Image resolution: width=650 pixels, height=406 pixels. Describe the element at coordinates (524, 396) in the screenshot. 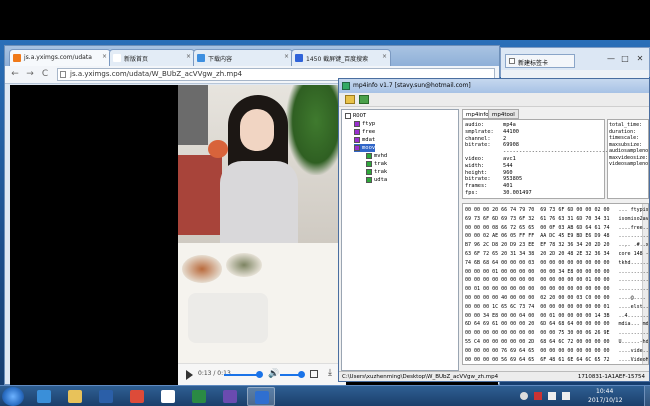

I see `help-icon` at that location.